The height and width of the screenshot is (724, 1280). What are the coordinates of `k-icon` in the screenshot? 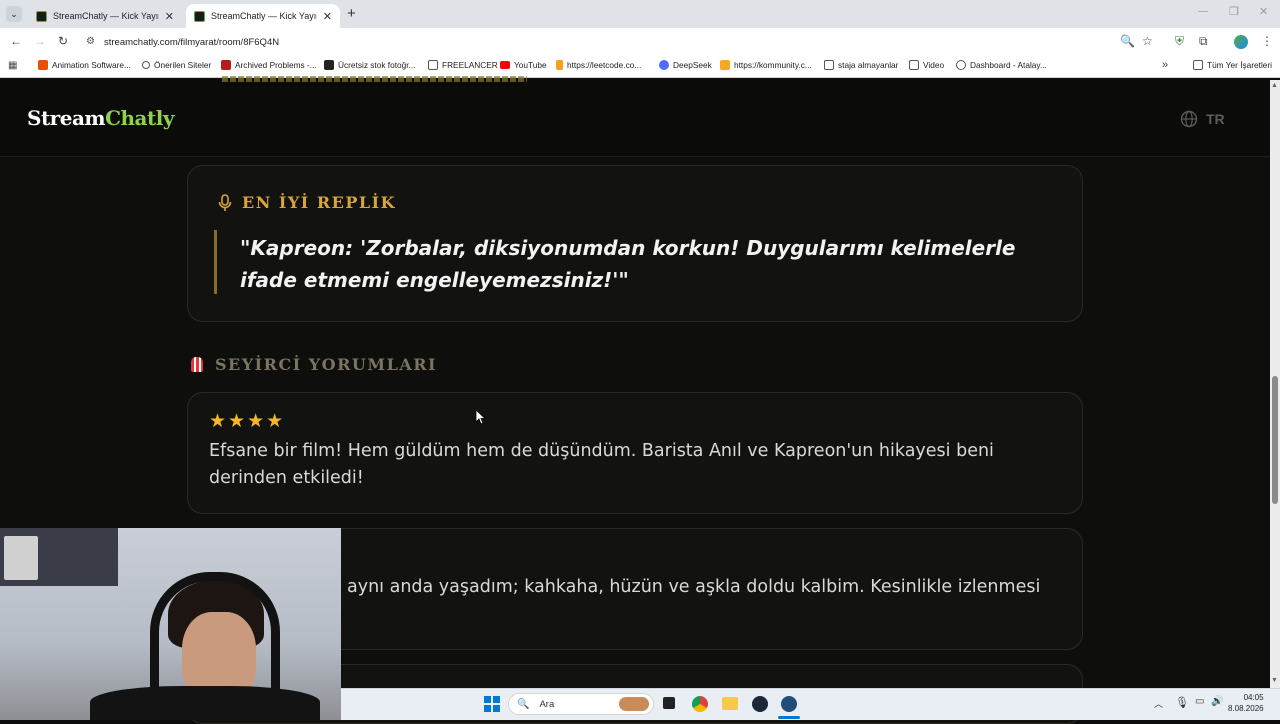 It's located at (725, 65).